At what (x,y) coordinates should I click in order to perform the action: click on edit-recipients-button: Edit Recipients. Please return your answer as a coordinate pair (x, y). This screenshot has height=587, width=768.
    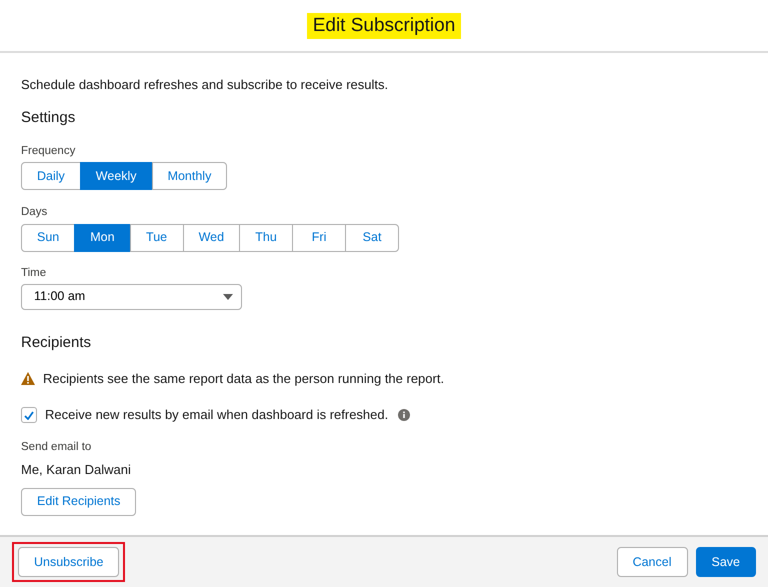
    Looking at the image, I should click on (78, 502).